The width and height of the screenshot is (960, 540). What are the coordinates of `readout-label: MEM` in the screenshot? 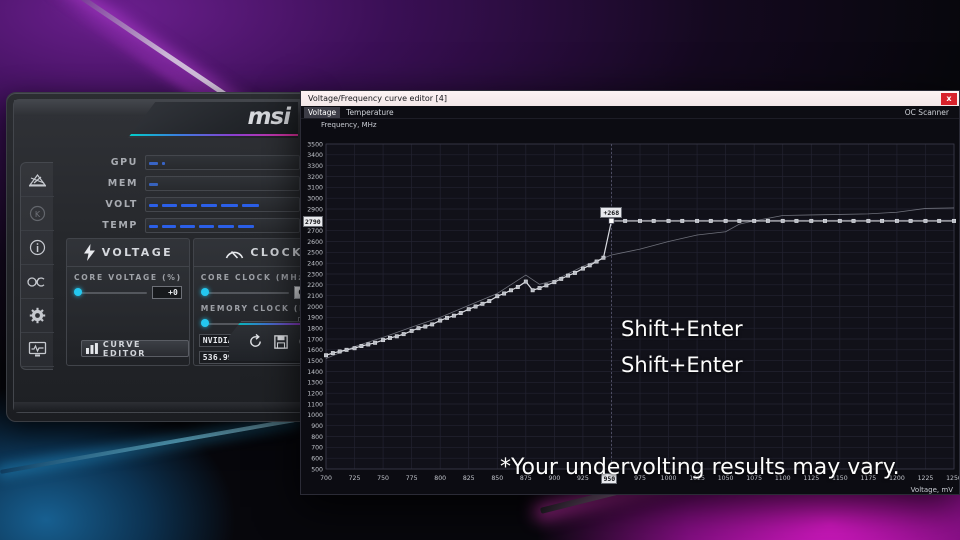 It's located at (122, 183).